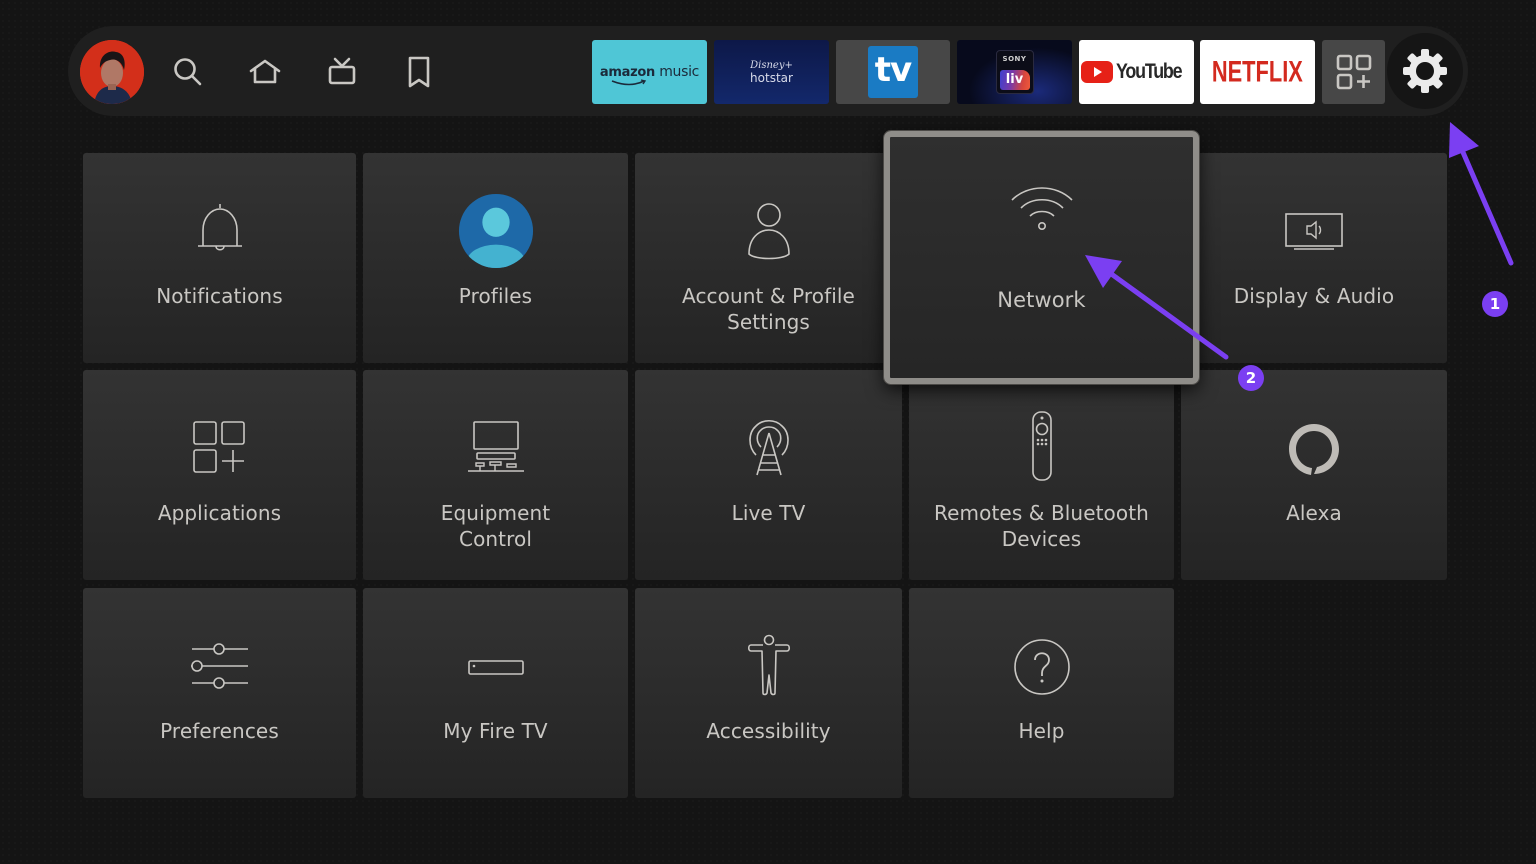 The width and height of the screenshot is (1536, 864). What do you see at coordinates (768, 231) in the screenshot?
I see `person-icon` at bounding box center [768, 231].